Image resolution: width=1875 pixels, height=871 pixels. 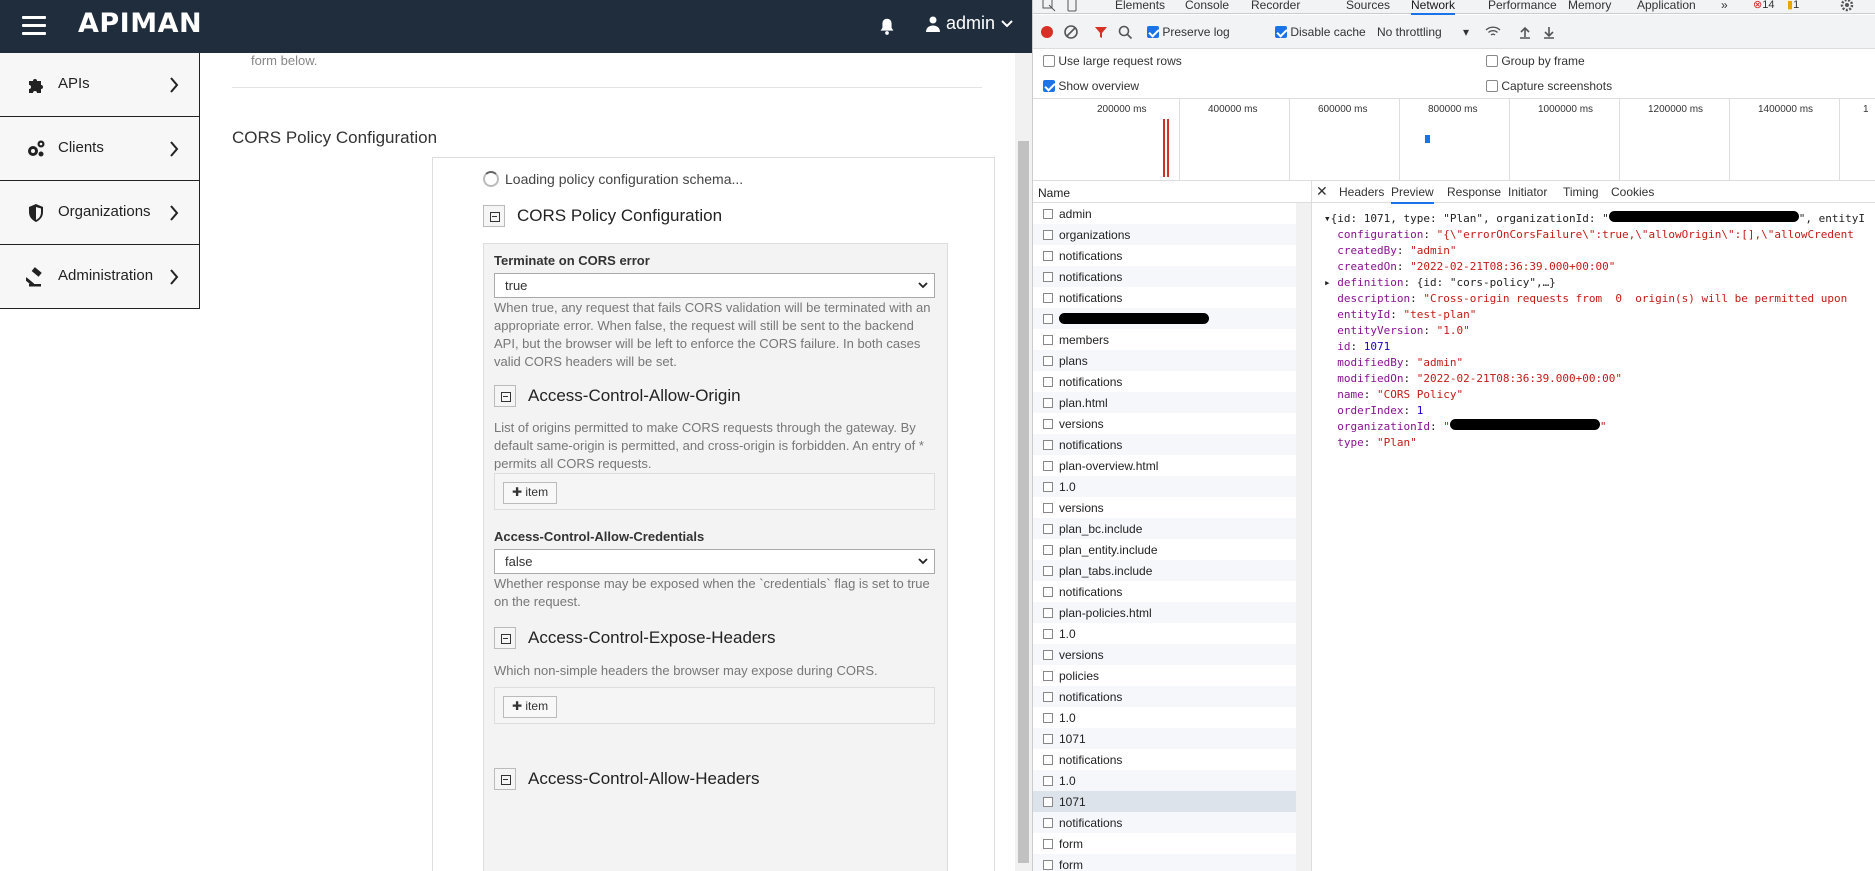 I want to click on tab-network: Network, so click(x=1433, y=7).